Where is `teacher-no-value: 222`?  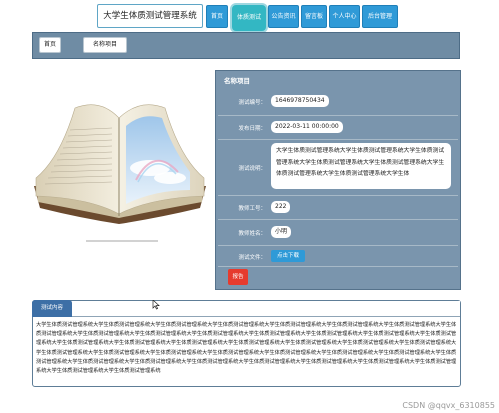
teacher-no-value: 222 is located at coordinates (281, 207).